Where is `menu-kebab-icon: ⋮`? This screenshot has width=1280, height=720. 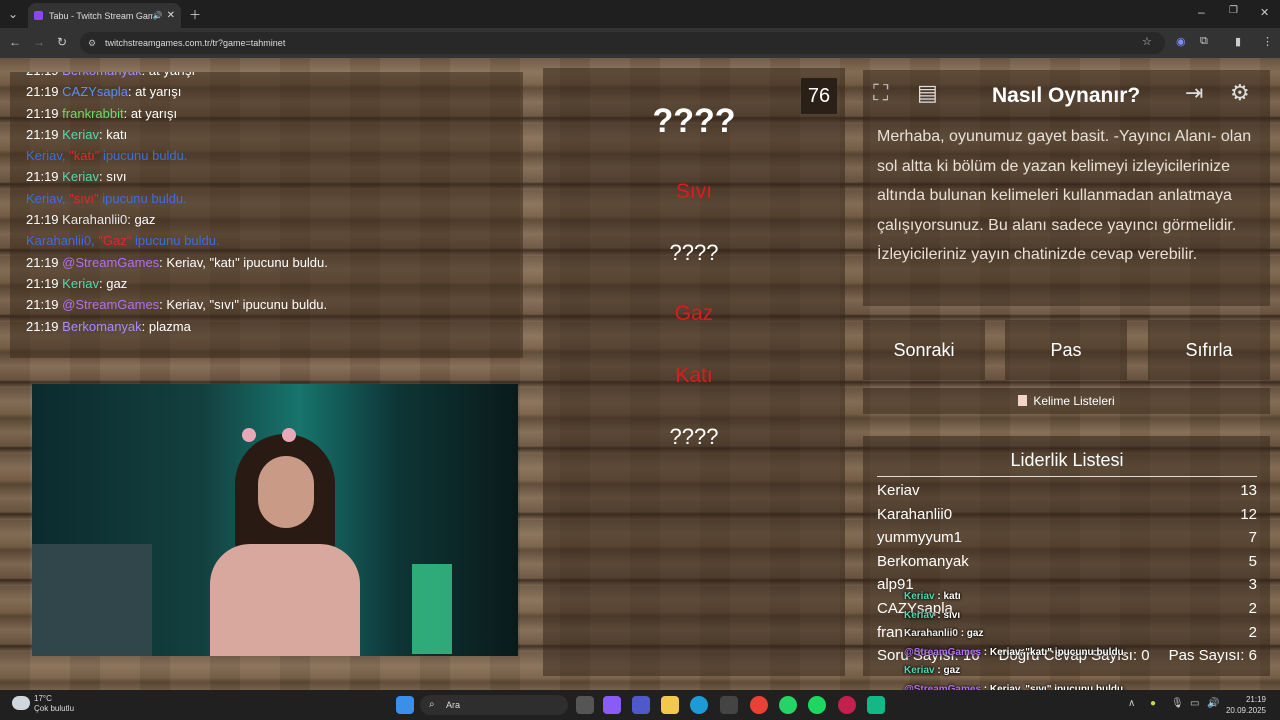 menu-kebab-icon: ⋮ is located at coordinates (1267, 41).